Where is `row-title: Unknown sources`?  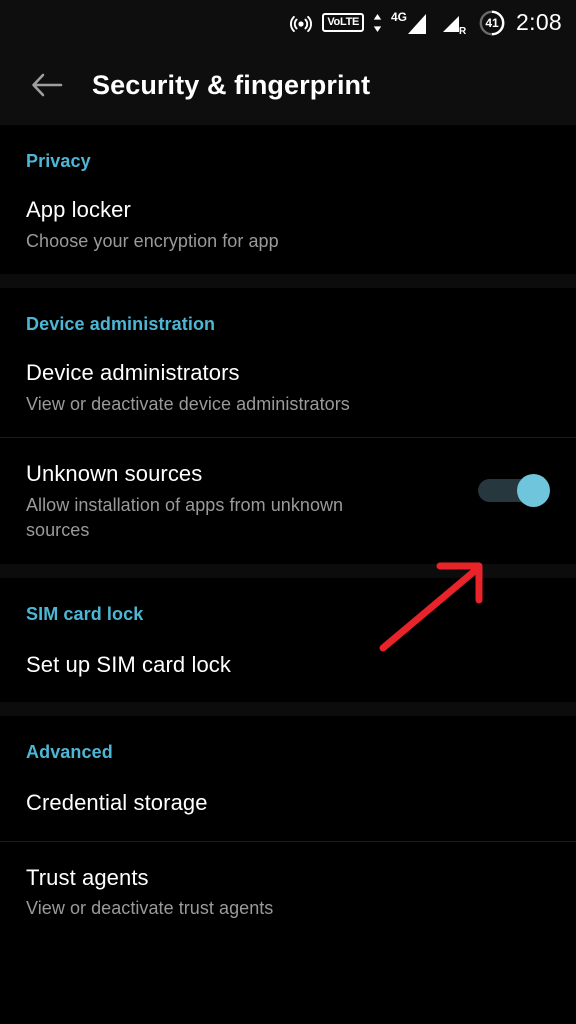
row-title: Unknown sources is located at coordinates (114, 474).